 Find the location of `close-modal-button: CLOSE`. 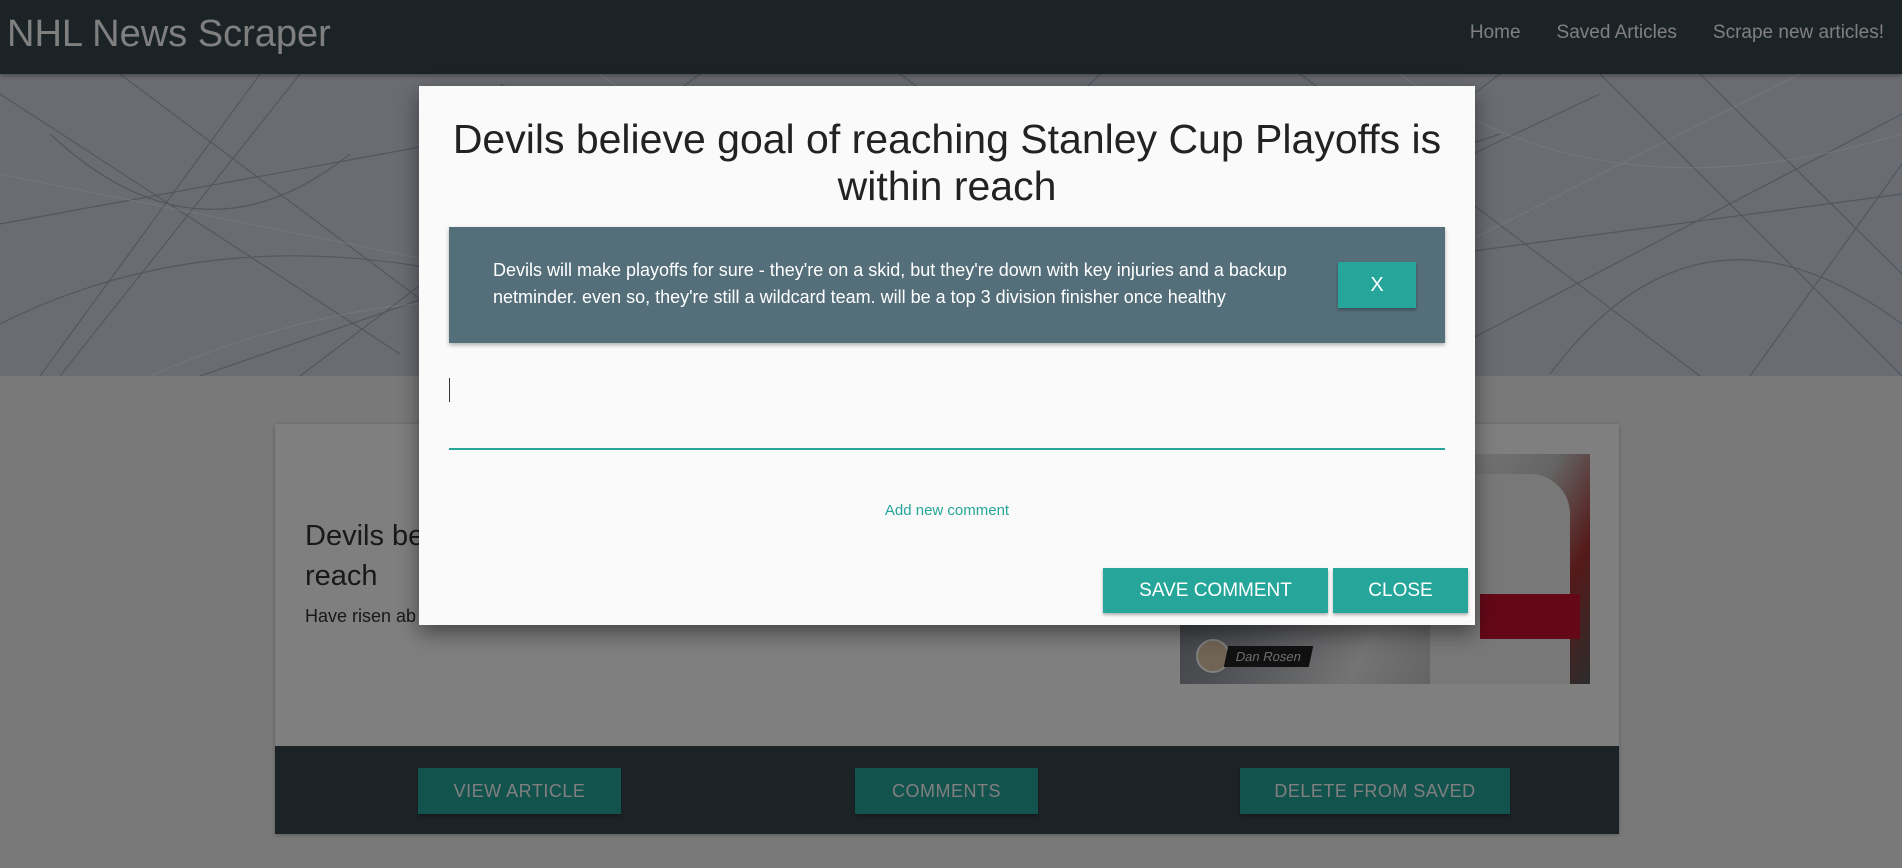

close-modal-button: CLOSE is located at coordinates (1400, 590).